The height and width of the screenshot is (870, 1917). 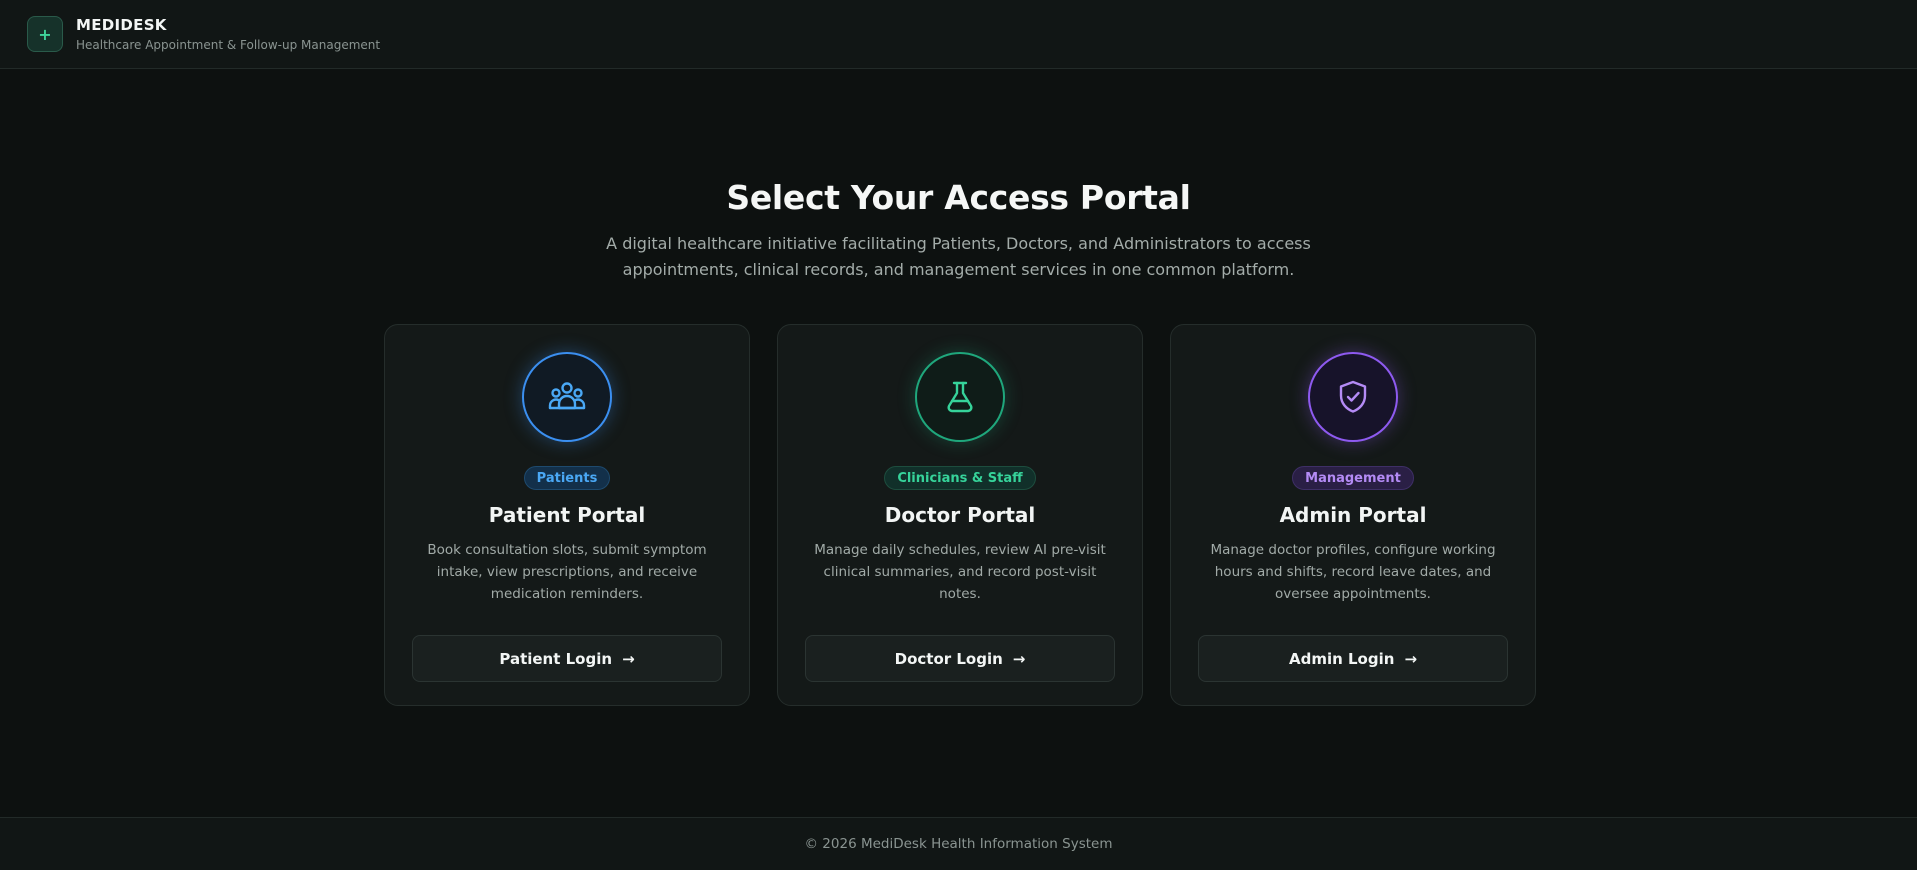 What do you see at coordinates (960, 478) in the screenshot?
I see `clinicians-staff-badge: Clinicians & Staff` at bounding box center [960, 478].